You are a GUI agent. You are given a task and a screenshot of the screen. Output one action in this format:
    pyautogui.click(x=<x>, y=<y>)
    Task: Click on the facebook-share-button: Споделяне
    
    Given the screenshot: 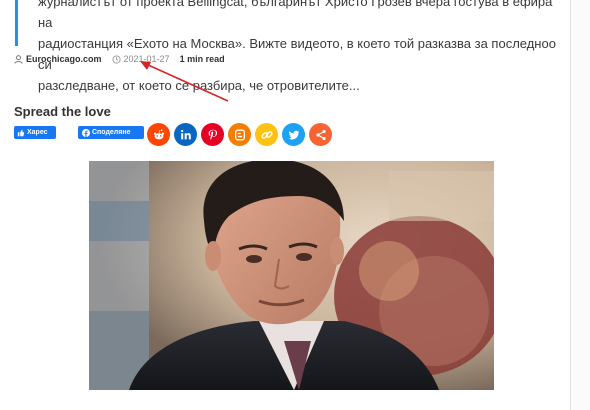 What is the action you would take?
    pyautogui.click(x=111, y=132)
    